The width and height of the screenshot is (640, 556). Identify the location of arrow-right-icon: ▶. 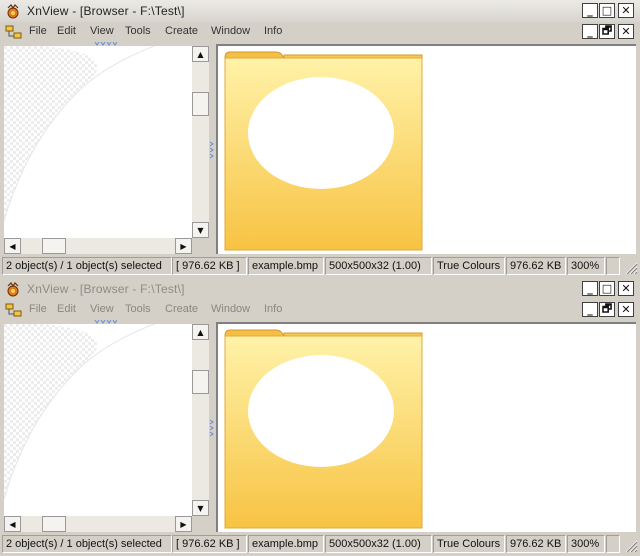
(183, 246).